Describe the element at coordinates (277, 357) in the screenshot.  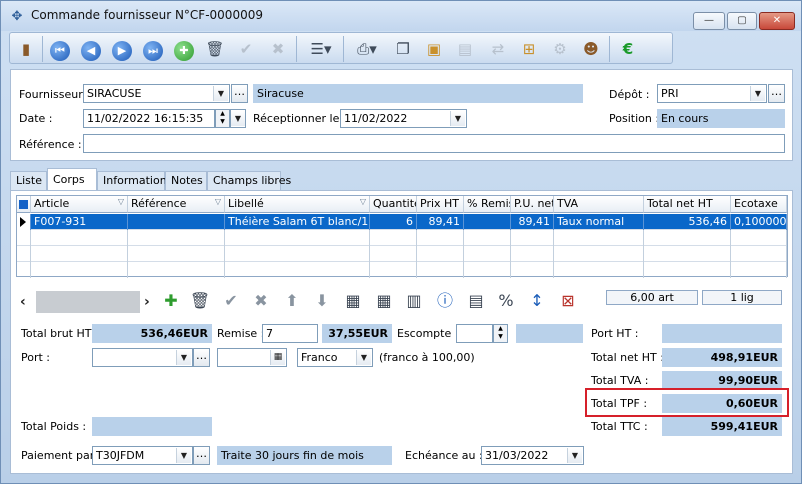
I see `calculator-icon: ▦` at that location.